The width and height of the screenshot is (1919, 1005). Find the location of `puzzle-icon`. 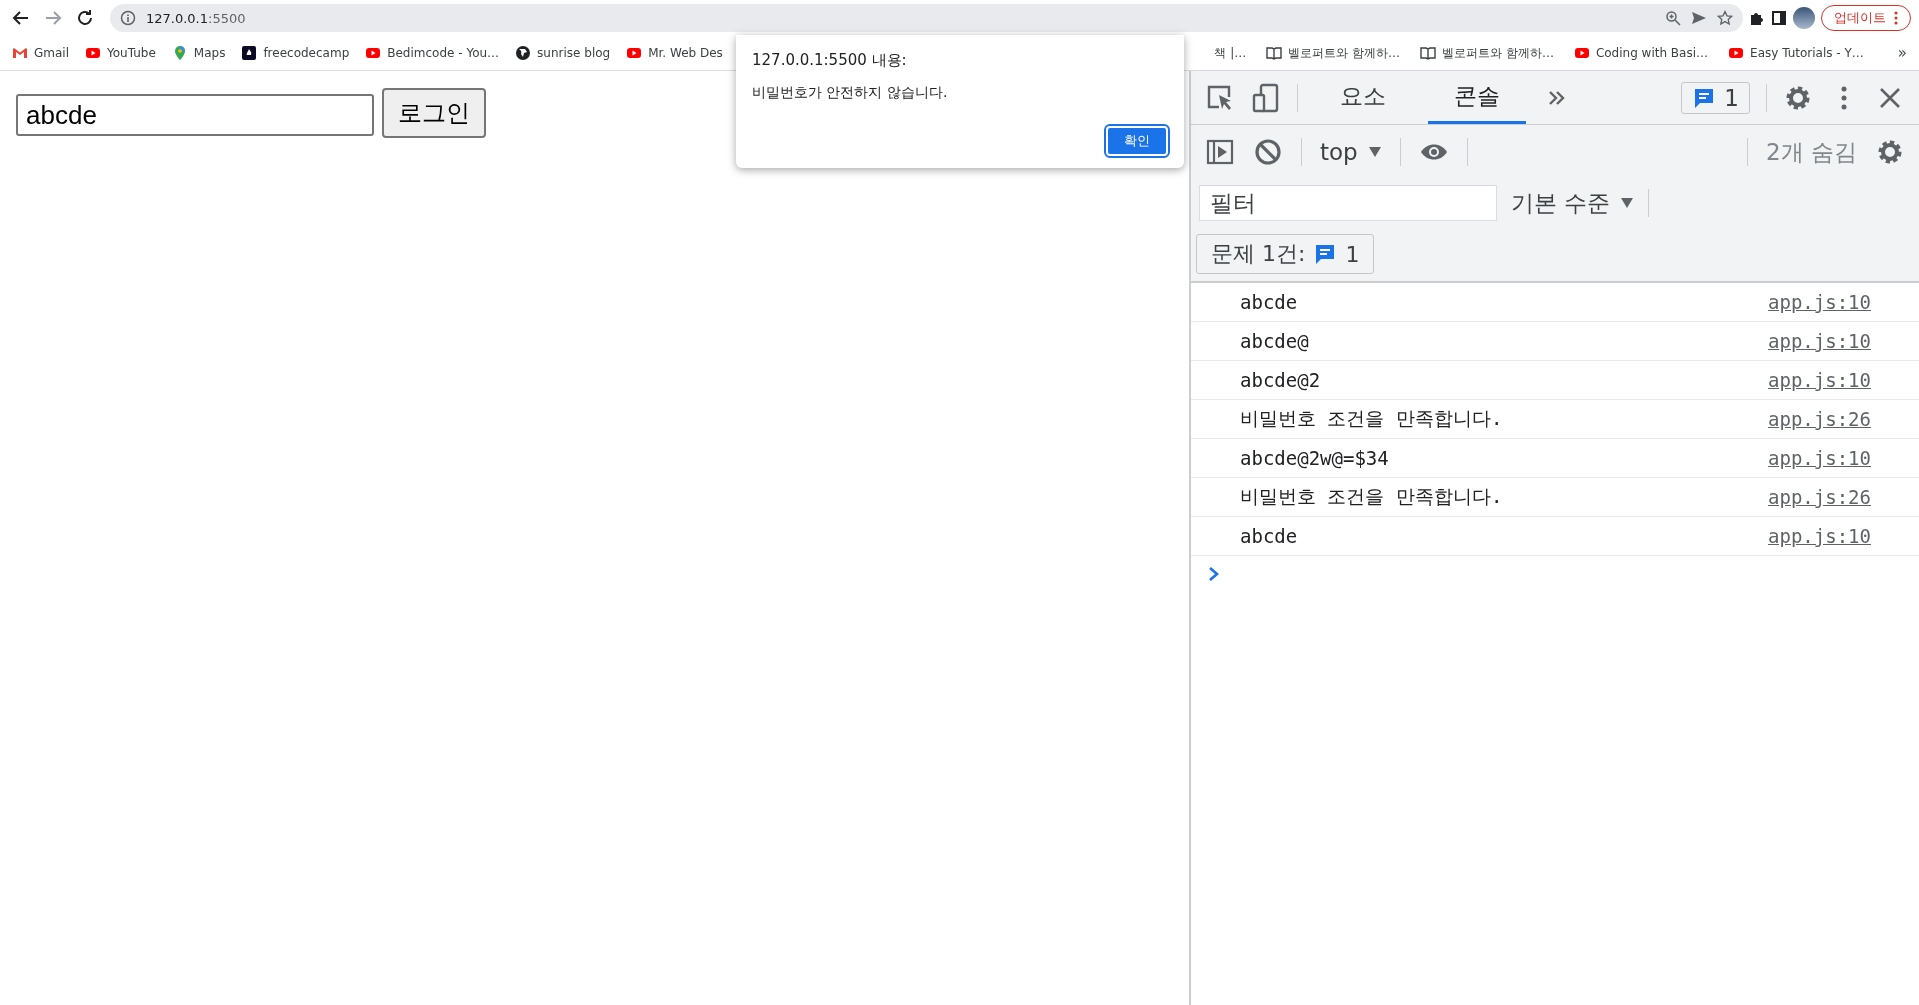

puzzle-icon is located at coordinates (1757, 18).